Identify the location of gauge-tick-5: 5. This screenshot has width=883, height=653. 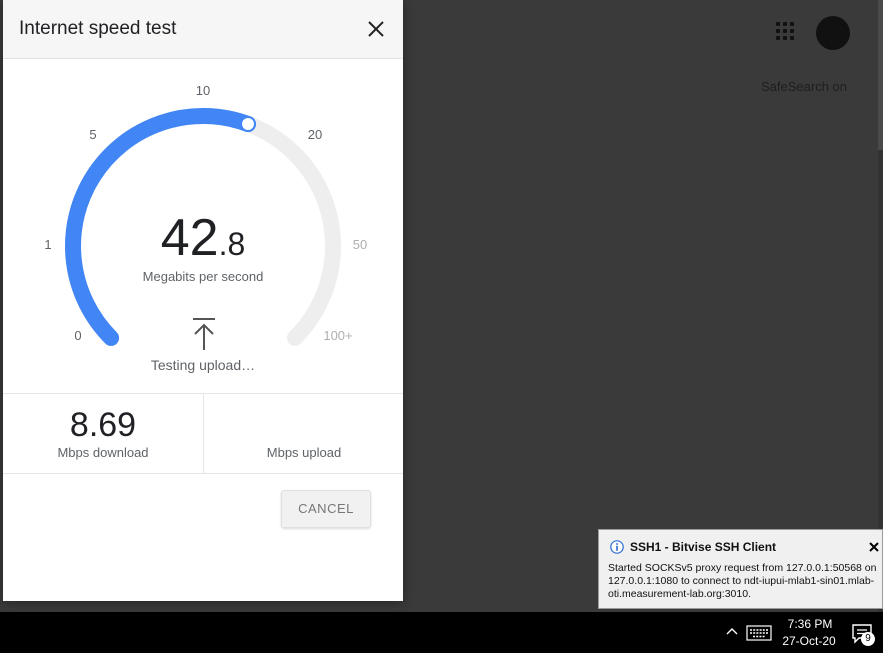
(92, 134).